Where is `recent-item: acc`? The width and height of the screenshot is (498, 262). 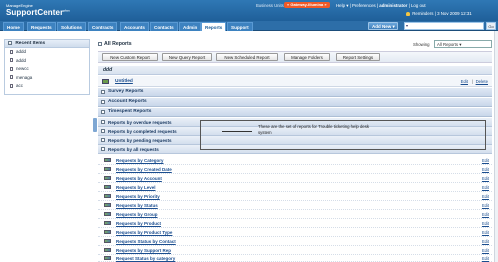
recent-item: acc is located at coordinates (47, 86).